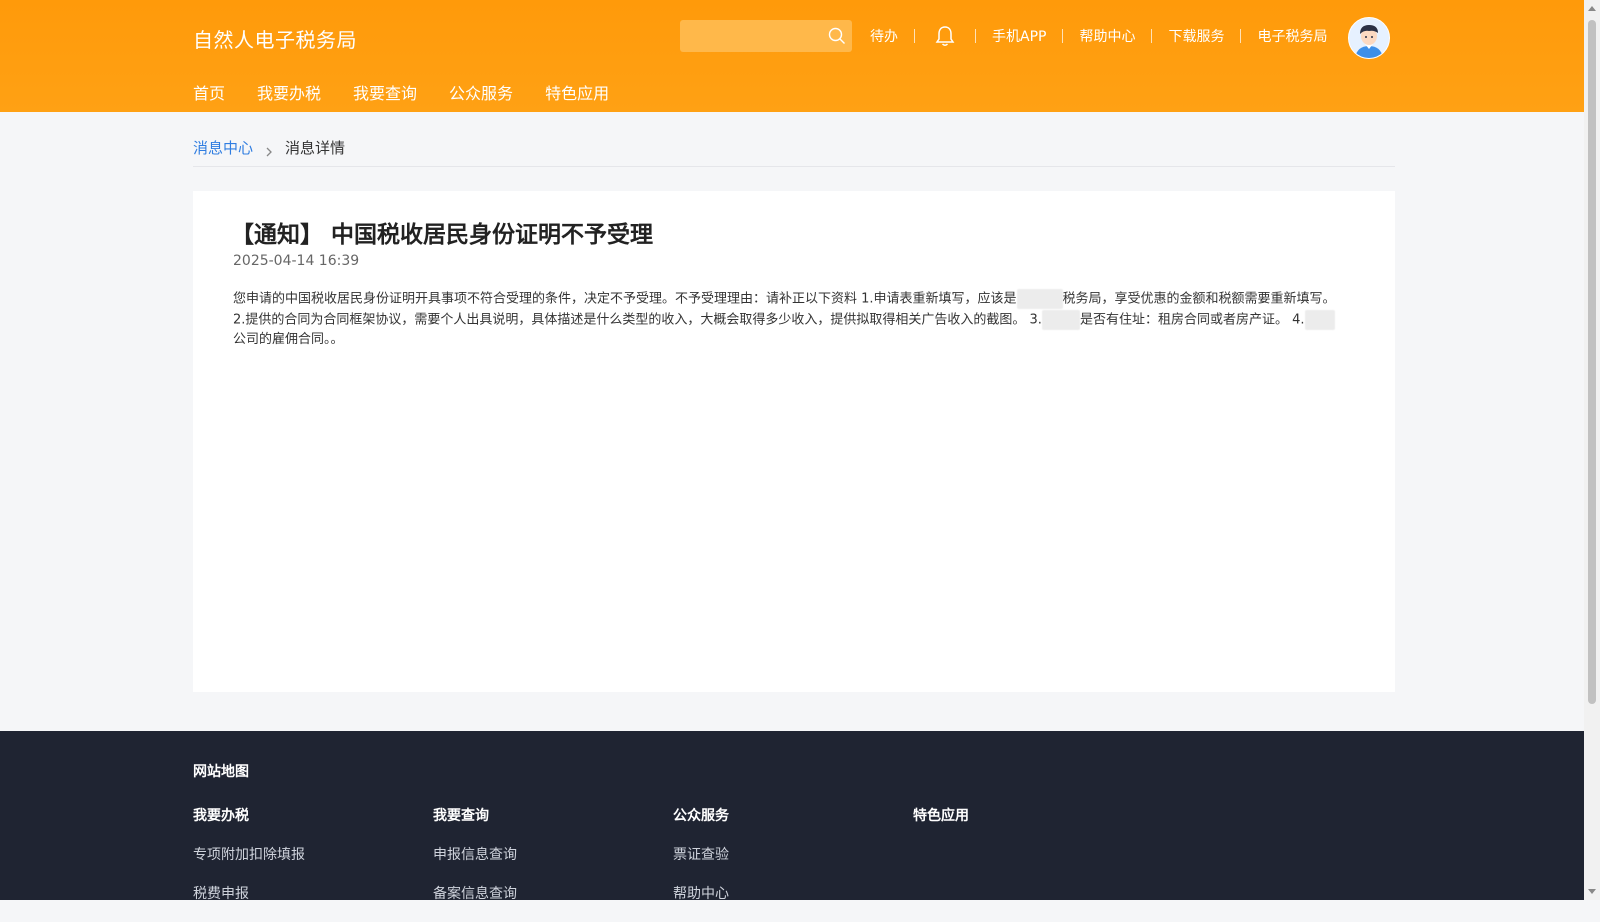  Describe the element at coordinates (1019, 36) in the screenshot. I see `mobile-app-link: 手机APP` at that location.